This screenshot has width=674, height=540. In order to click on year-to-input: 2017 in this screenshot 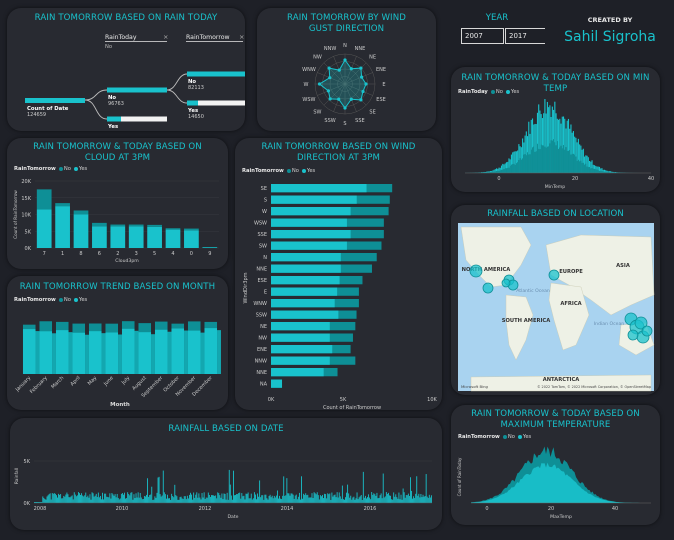, I will do `click(525, 36)`.